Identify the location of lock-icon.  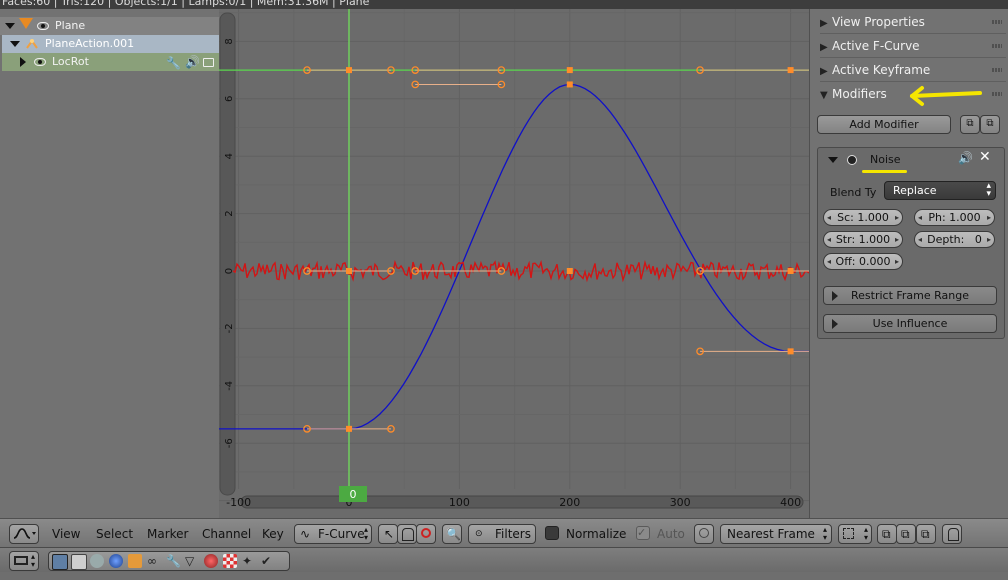
(208, 62).